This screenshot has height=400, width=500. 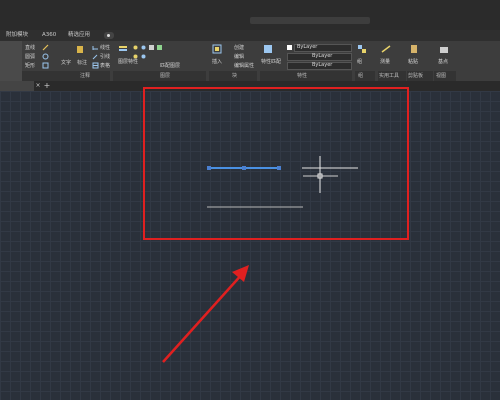 What do you see at coordinates (203, 317) in the screenshot?
I see `annotation-arrow` at bounding box center [203, 317].